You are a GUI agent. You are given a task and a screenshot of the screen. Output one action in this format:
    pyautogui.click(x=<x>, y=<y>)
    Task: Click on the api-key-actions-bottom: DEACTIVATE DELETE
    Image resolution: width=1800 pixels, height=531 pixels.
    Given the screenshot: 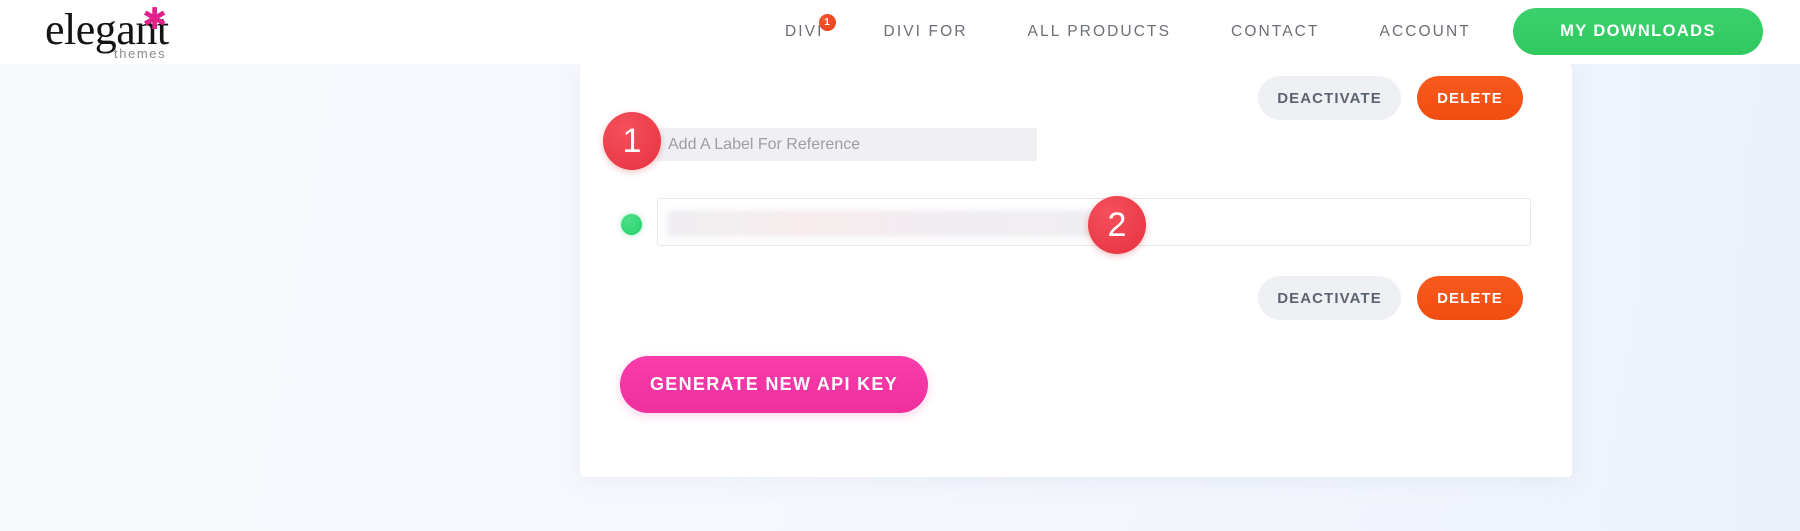 What is the action you would take?
    pyautogui.click(x=1390, y=298)
    